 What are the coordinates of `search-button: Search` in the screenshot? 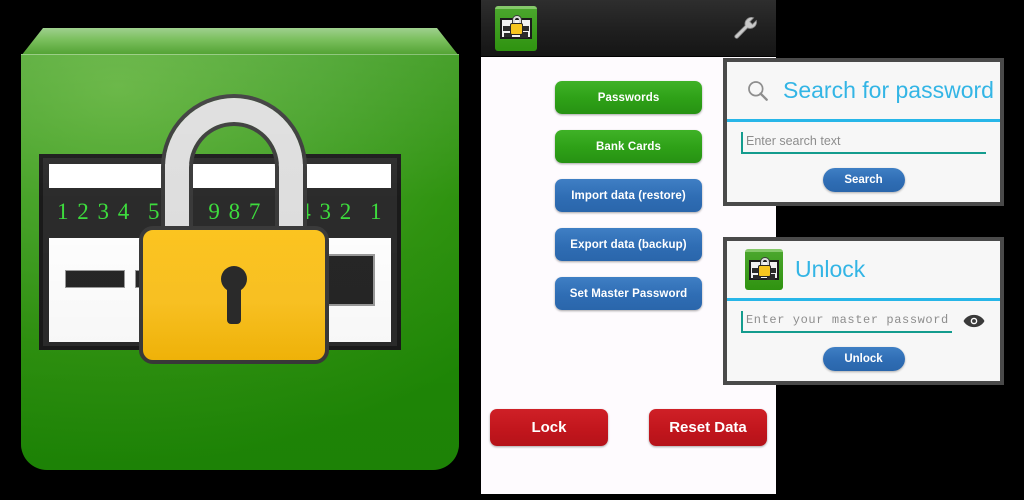 It's located at (863, 180).